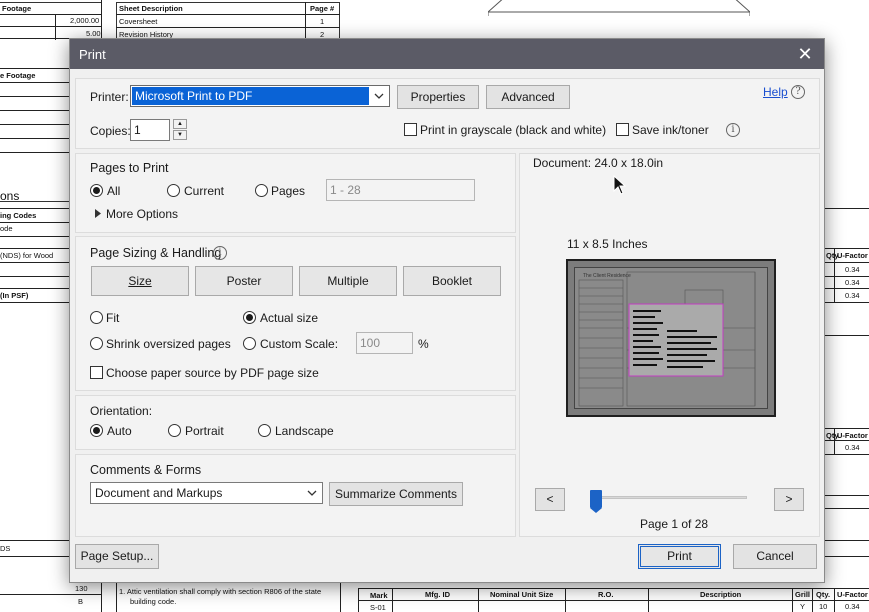 The width and height of the screenshot is (869, 612). Describe the element at coordinates (823, 606) in the screenshot. I see `bg-schedule-cell: 10` at that location.